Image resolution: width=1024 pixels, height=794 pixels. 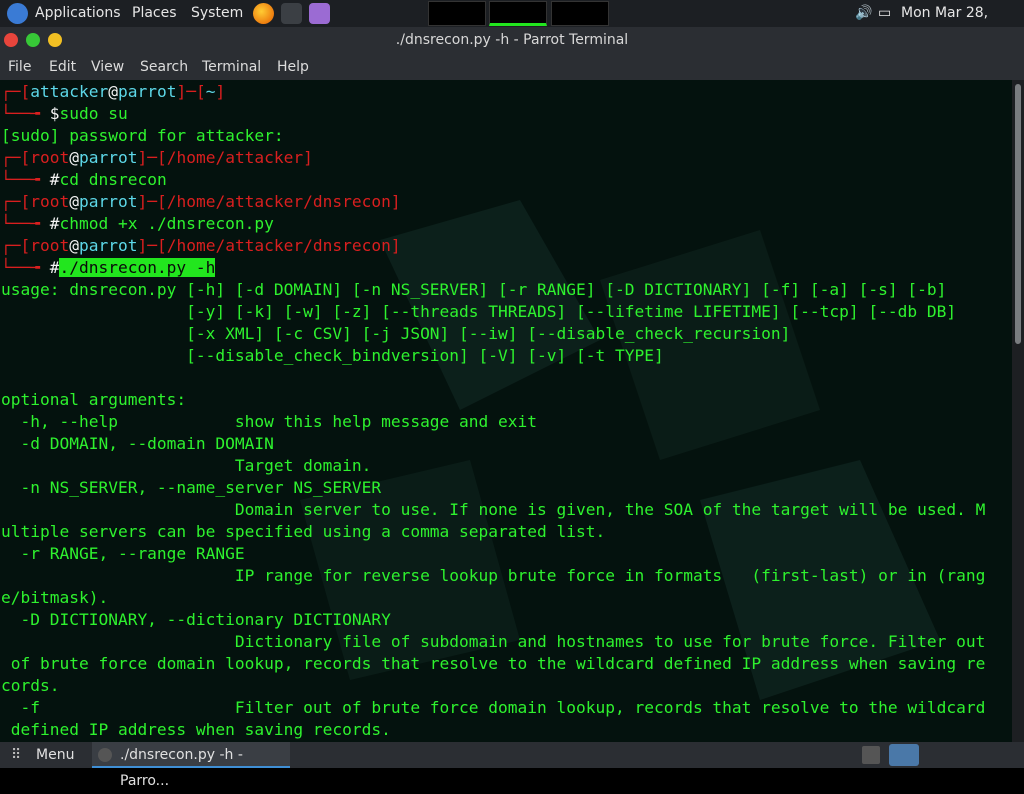 What do you see at coordinates (871, 755) in the screenshot?
I see `system-tray-icon` at bounding box center [871, 755].